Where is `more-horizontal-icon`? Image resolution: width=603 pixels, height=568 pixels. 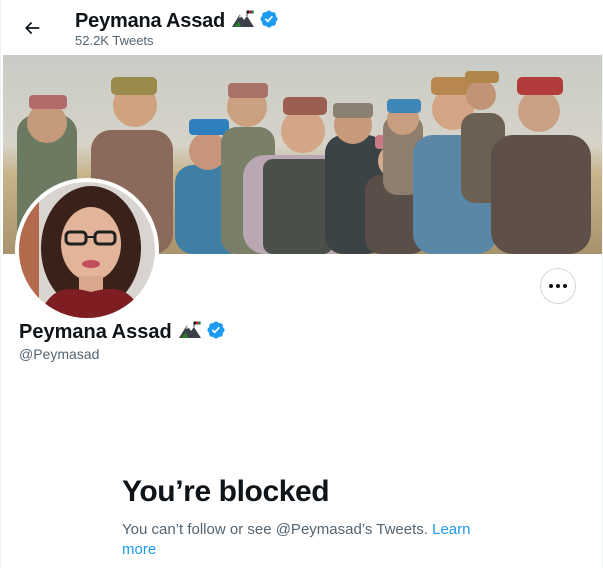 more-horizontal-icon is located at coordinates (551, 286).